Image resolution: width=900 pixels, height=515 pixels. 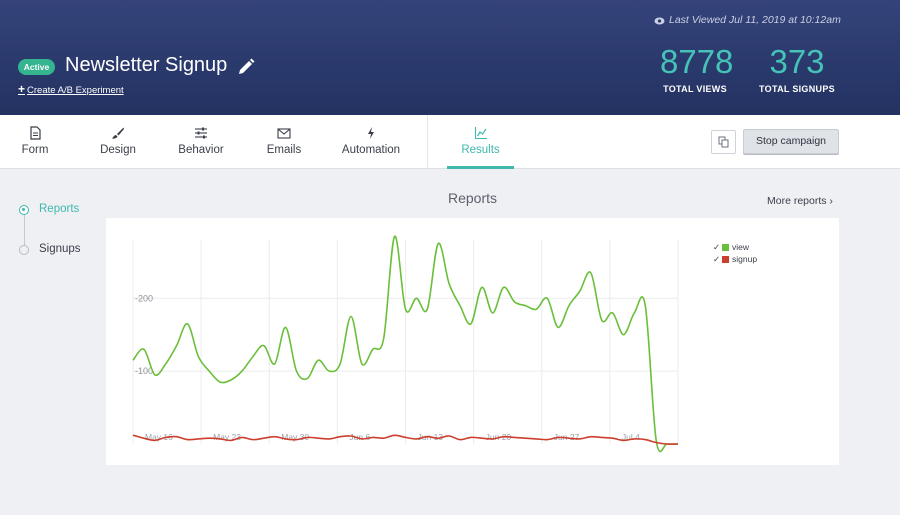 What do you see at coordinates (427, 142) in the screenshot?
I see `tab-divider` at bounding box center [427, 142].